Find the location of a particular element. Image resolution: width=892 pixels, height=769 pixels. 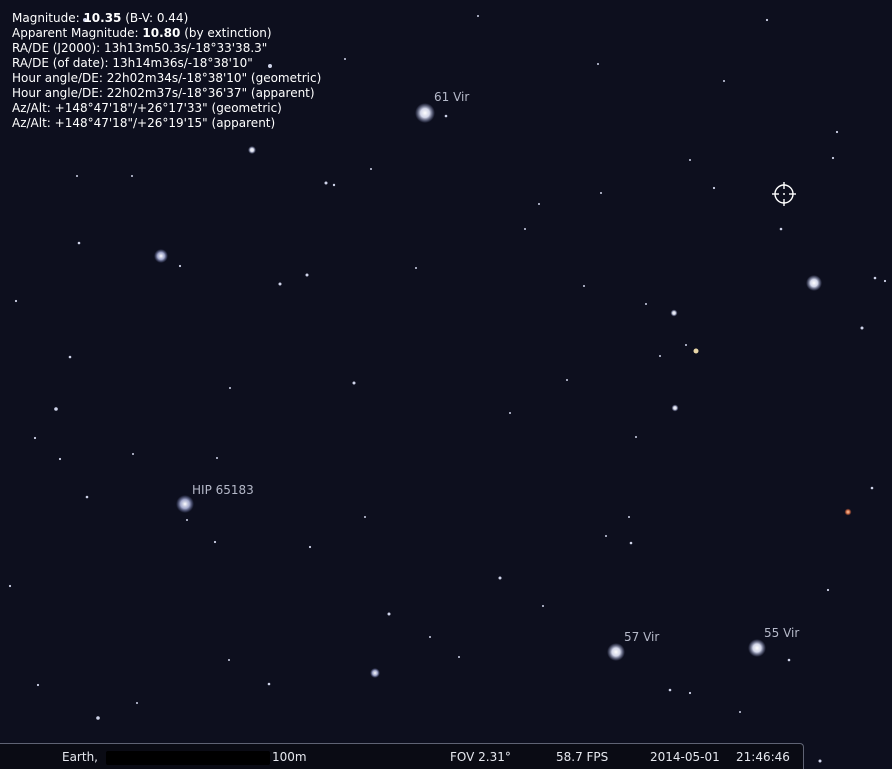

selection-reticle-icon is located at coordinates (784, 194).